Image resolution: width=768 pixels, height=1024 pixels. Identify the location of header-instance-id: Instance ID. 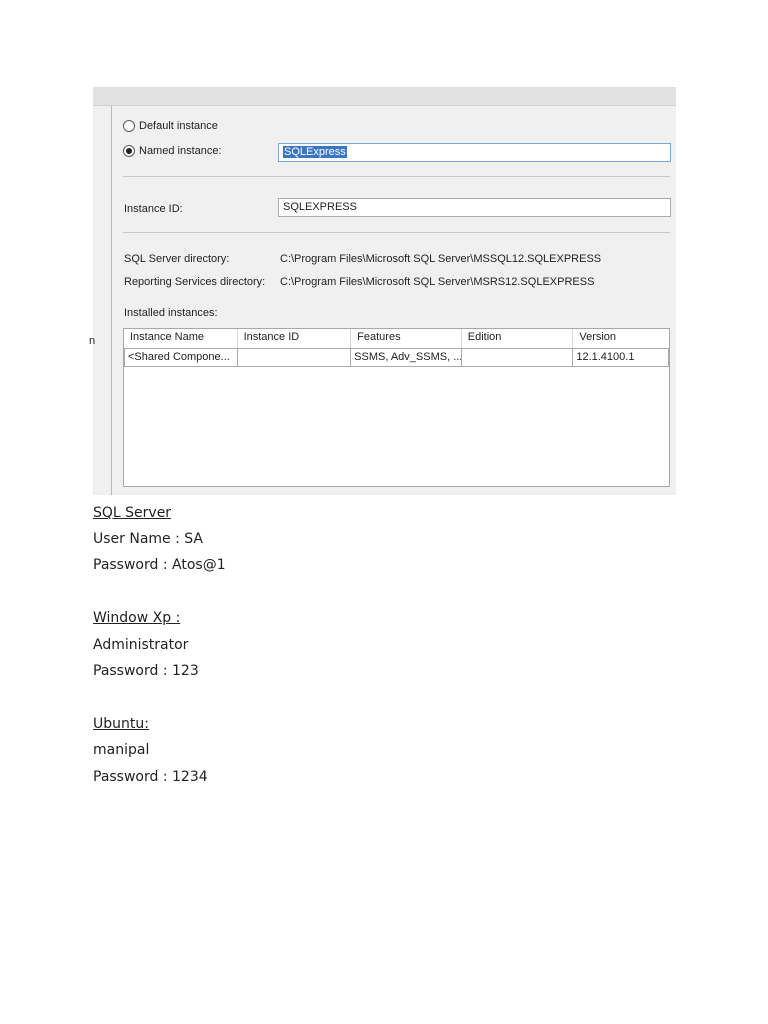
(295, 338).